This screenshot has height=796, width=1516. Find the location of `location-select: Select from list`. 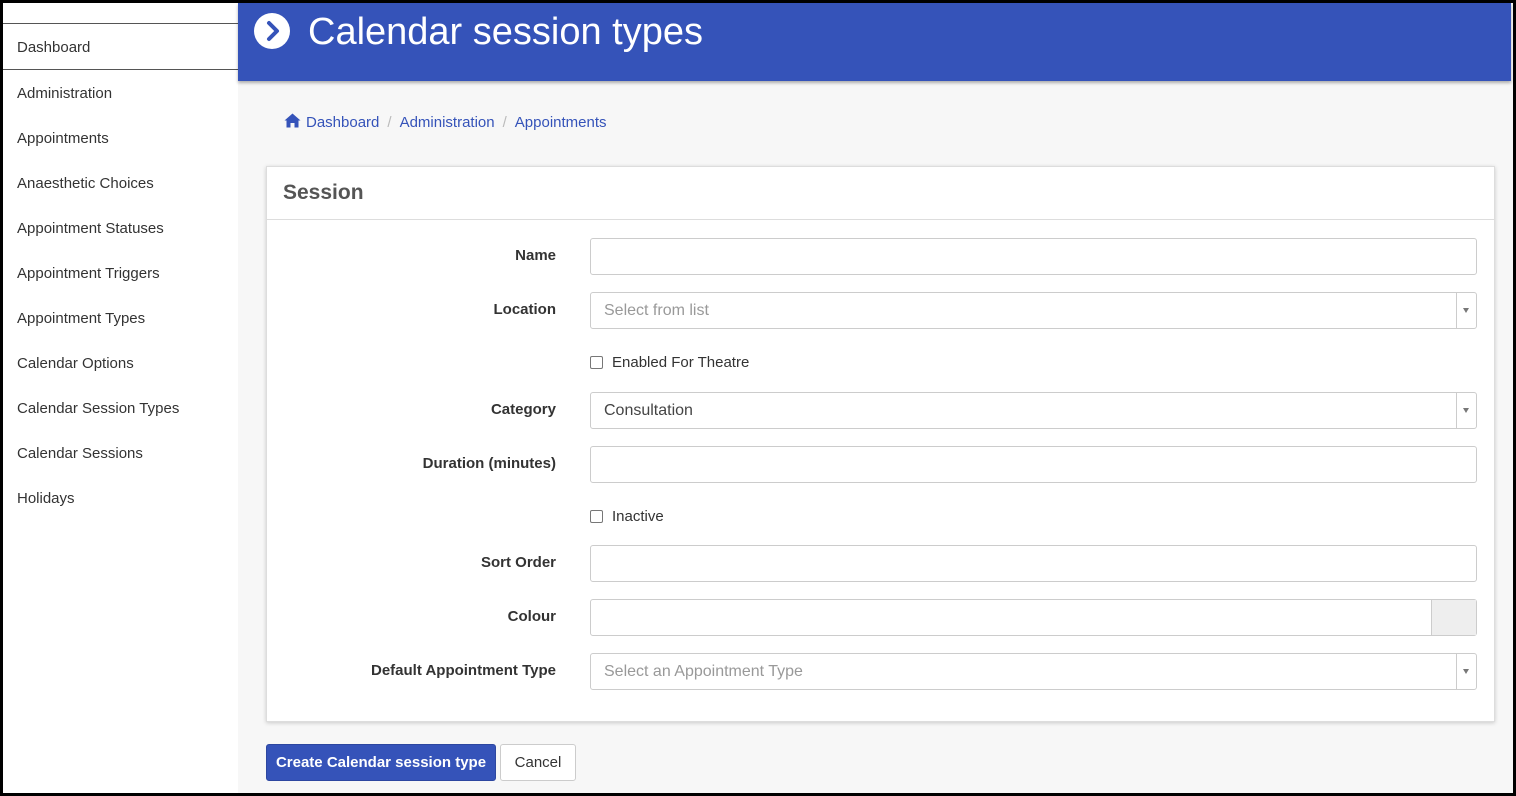

location-select: Select from list is located at coordinates (1033, 310).